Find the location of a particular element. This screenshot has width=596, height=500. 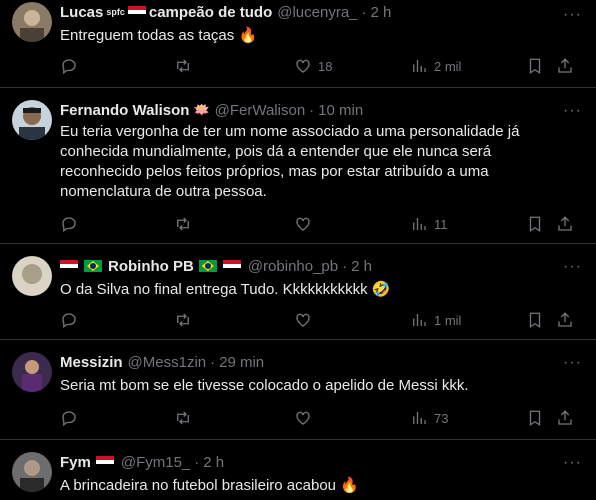

user-handle: @Fym15_ is located at coordinates (155, 462).